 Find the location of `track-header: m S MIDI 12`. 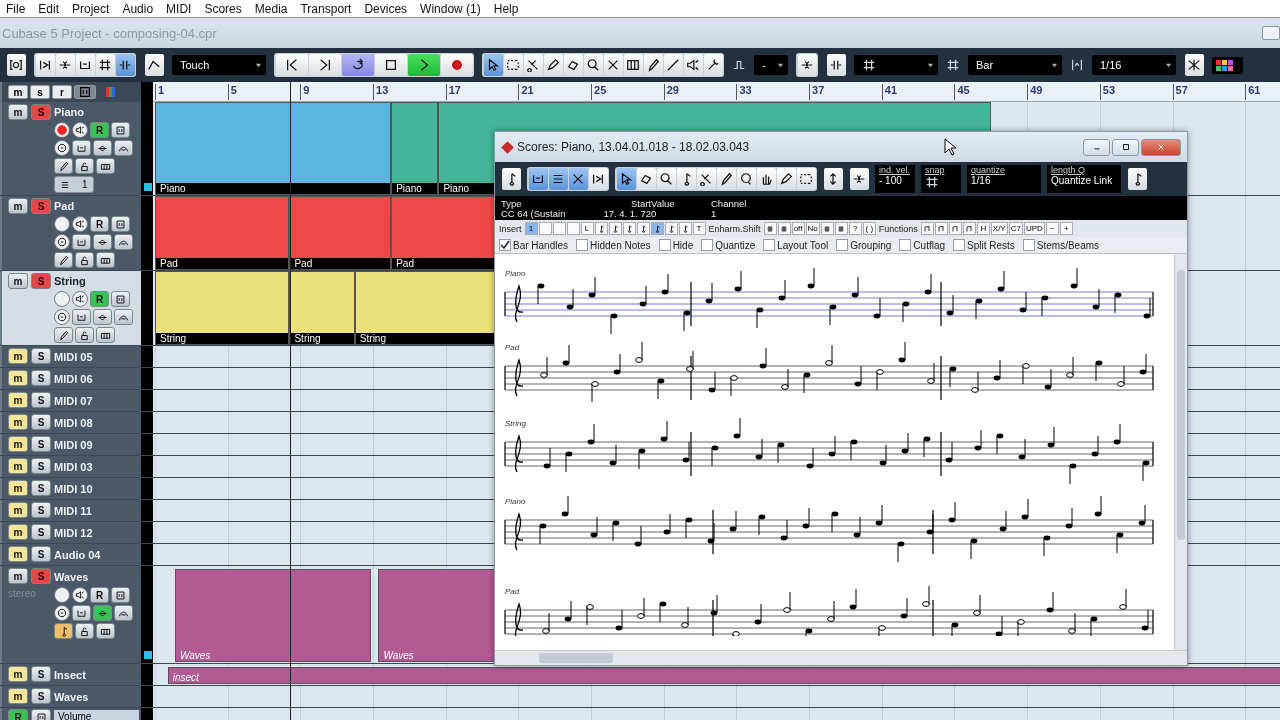

track-header: m S MIDI 12 is located at coordinates (70, 532).